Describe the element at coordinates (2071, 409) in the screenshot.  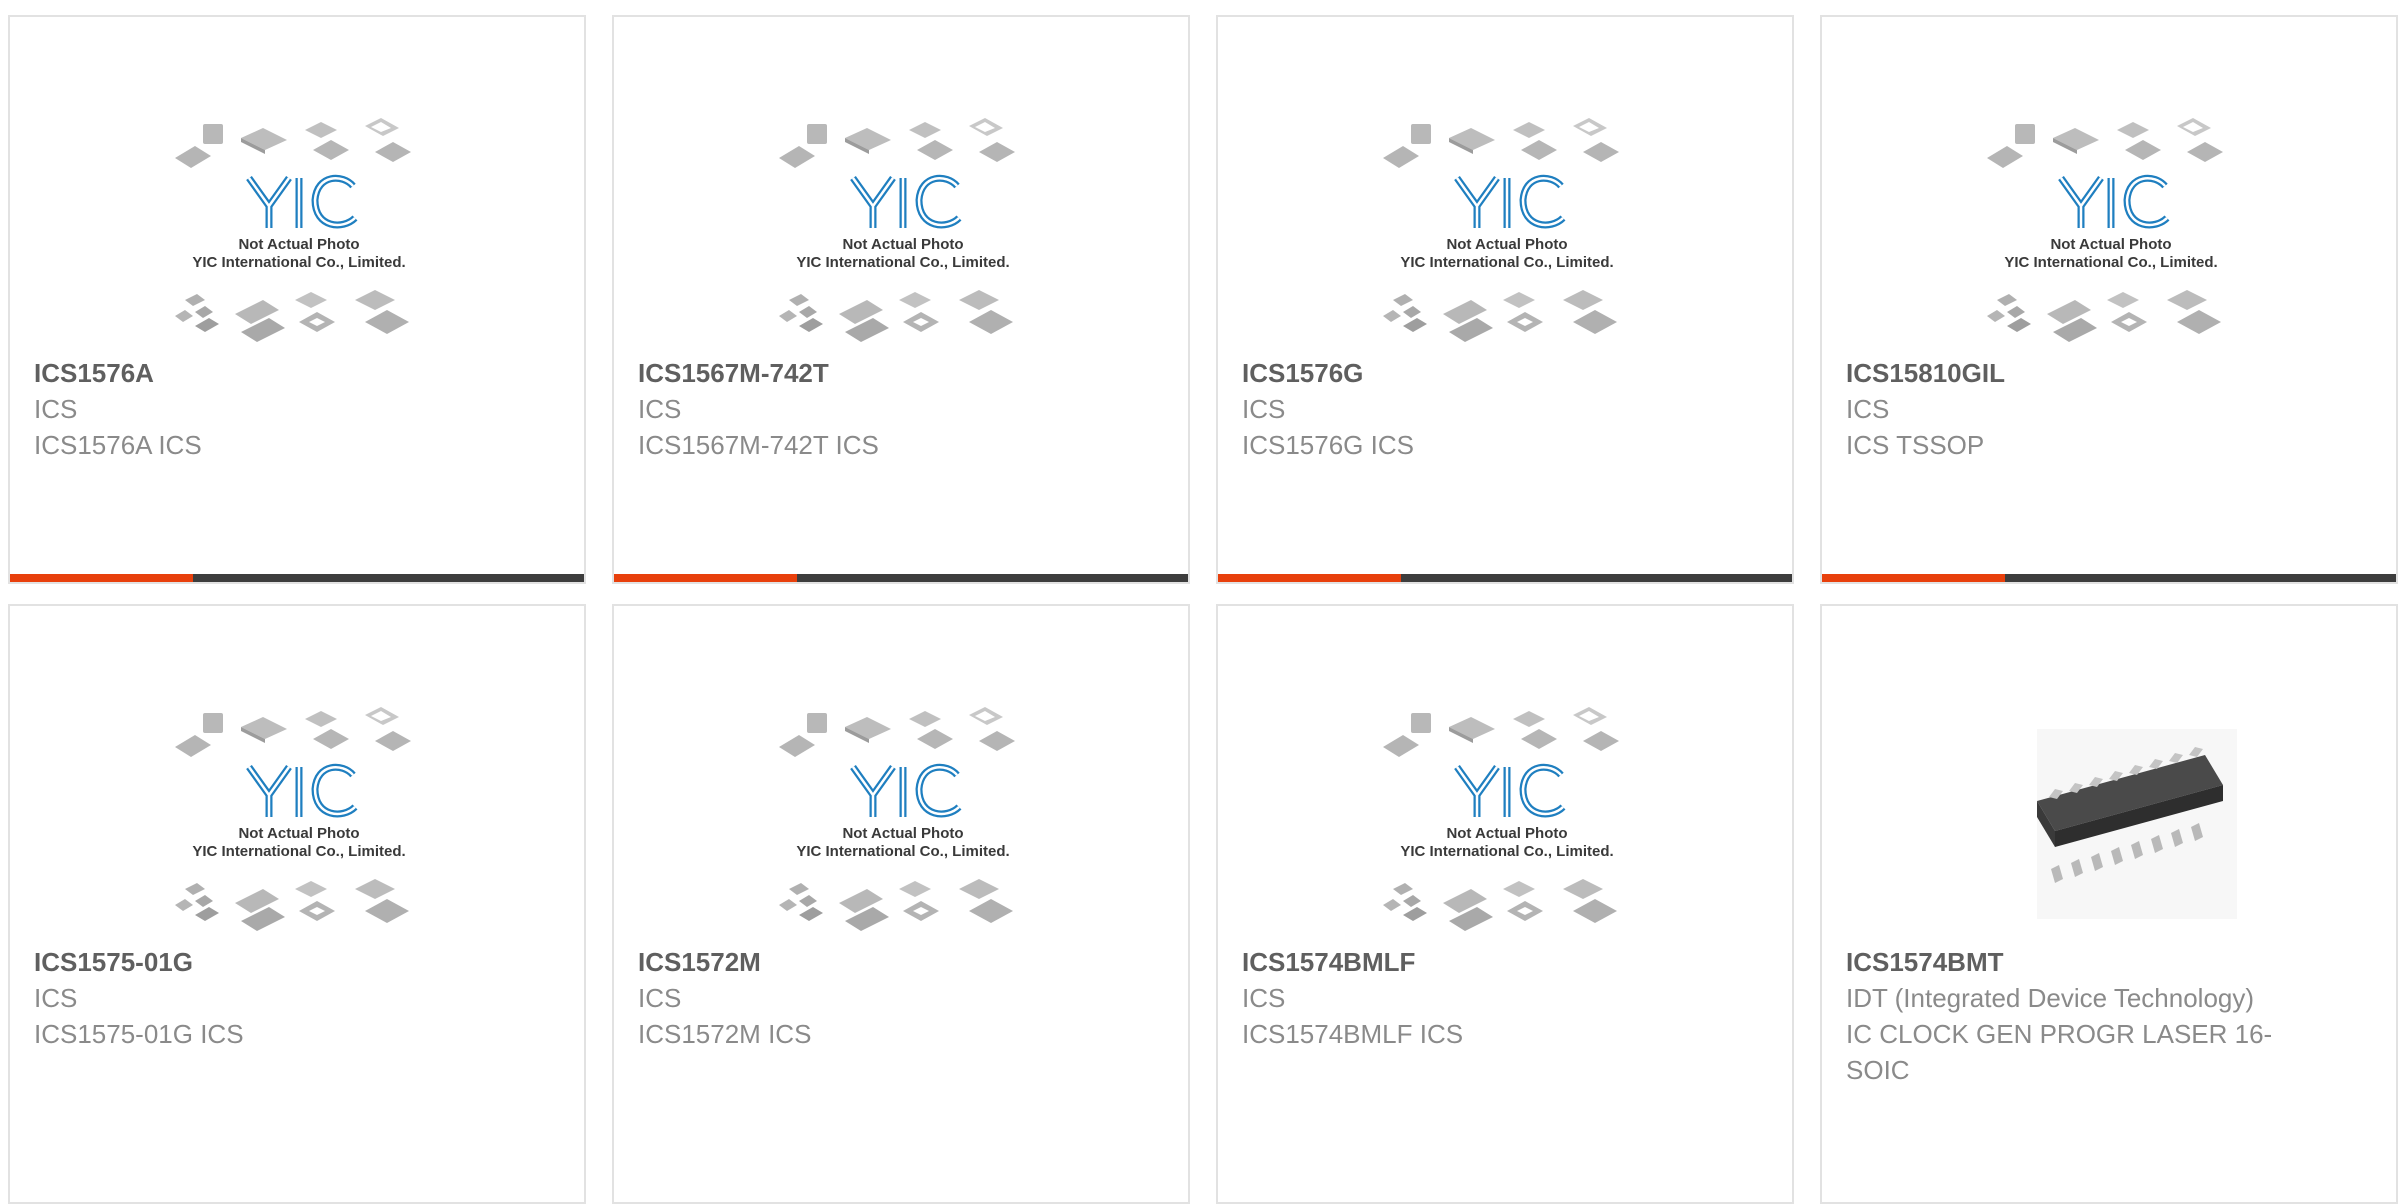
I see `product-info: ICS15810GIL ICS ICS TSSOP` at that location.